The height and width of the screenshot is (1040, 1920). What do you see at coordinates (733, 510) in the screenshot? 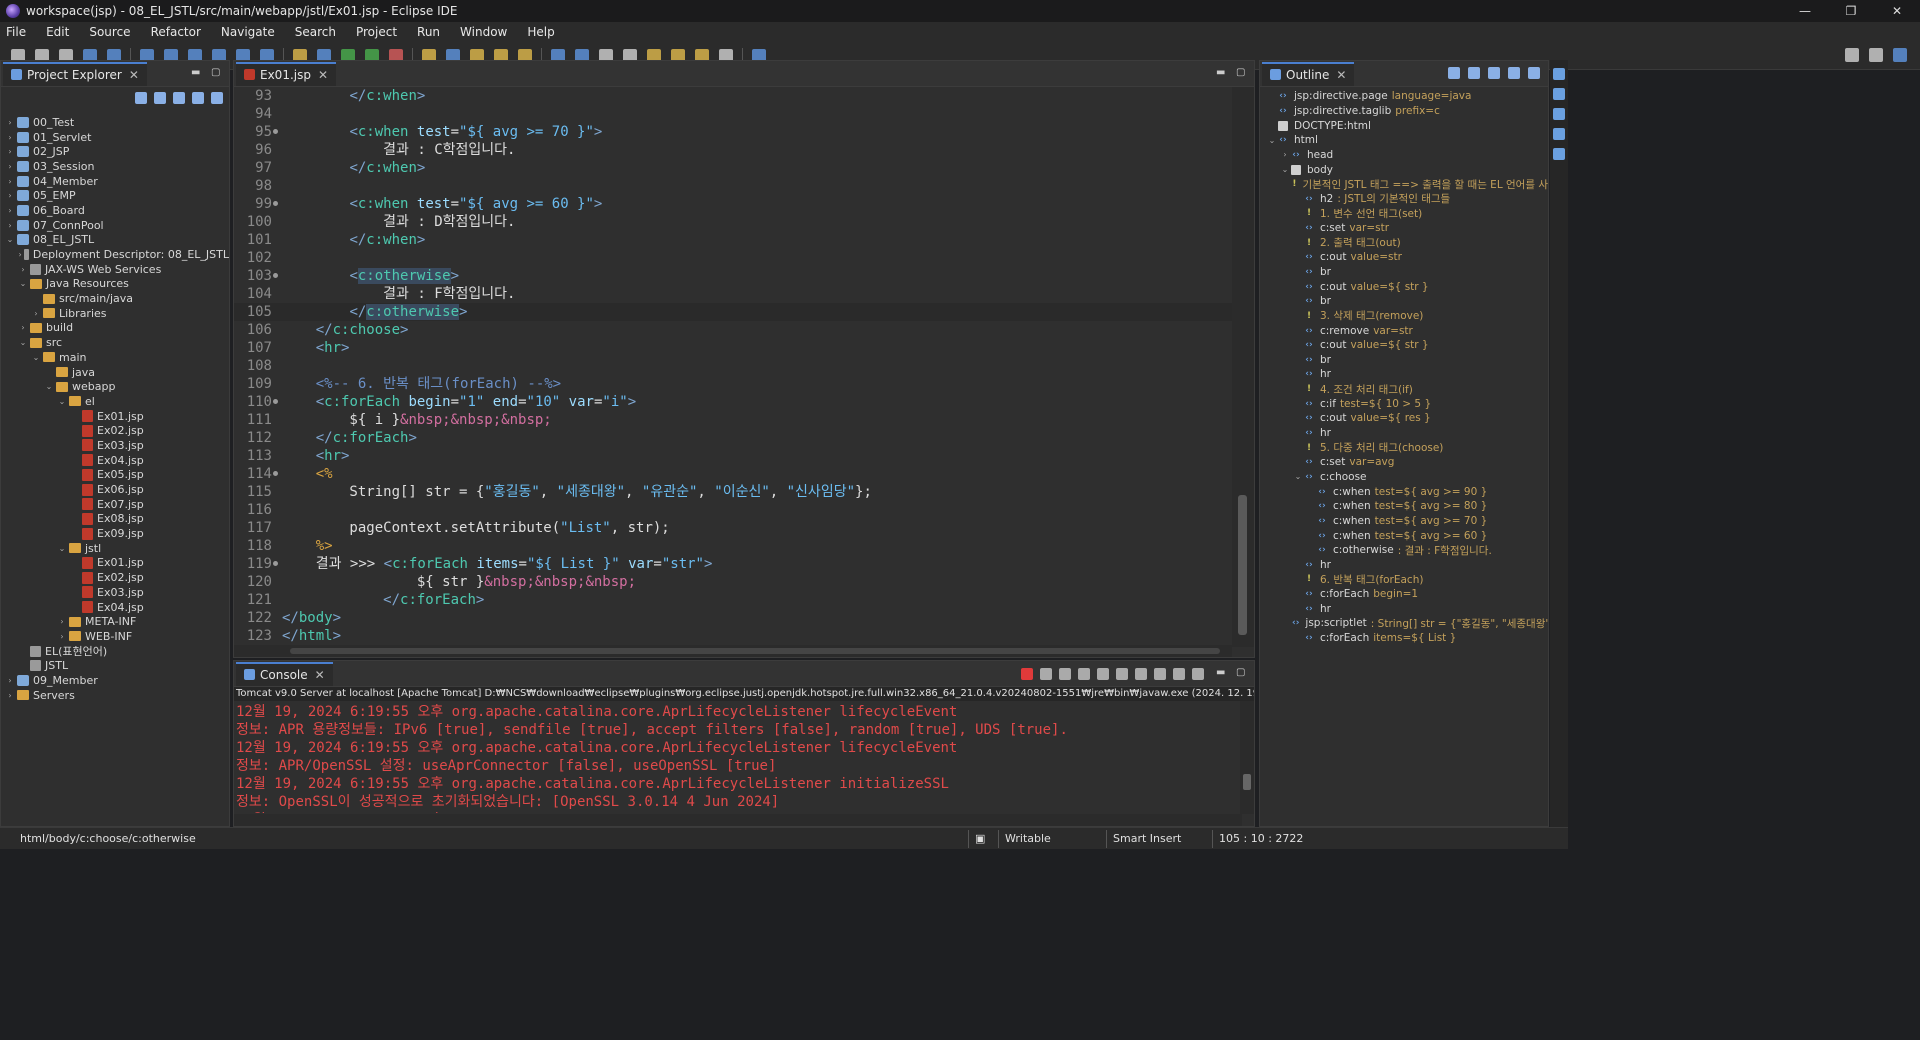
I see `code-line: 116` at bounding box center [733, 510].